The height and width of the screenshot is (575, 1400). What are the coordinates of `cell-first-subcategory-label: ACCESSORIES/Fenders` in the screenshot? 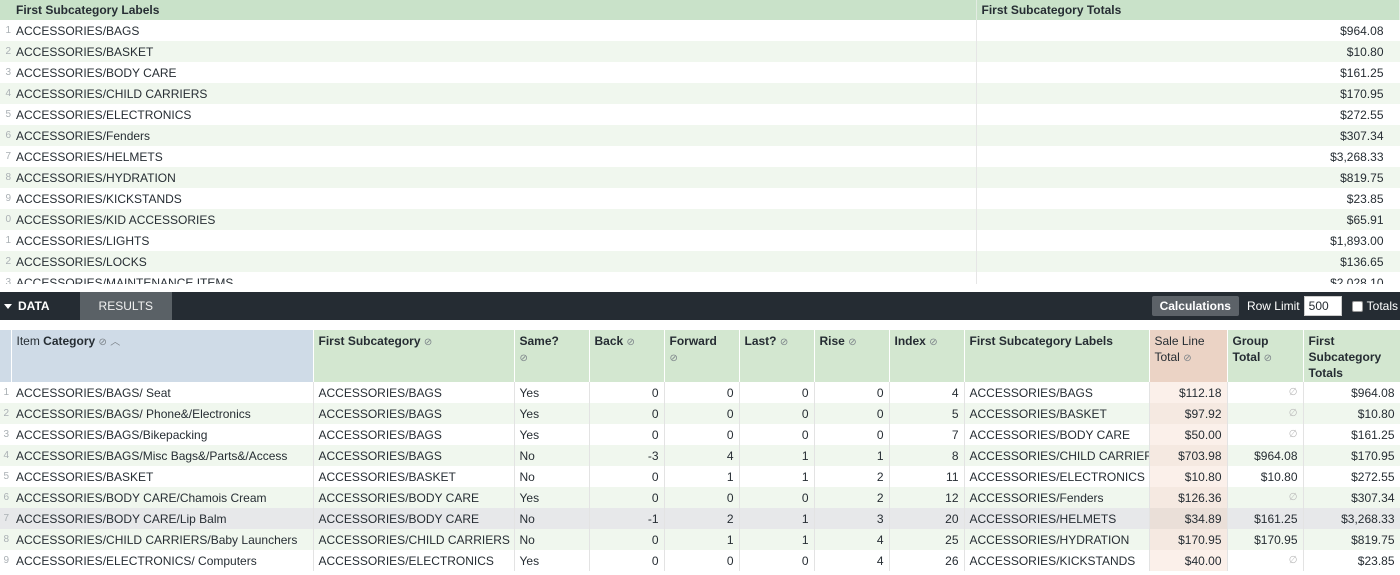 It's located at (1057, 497).